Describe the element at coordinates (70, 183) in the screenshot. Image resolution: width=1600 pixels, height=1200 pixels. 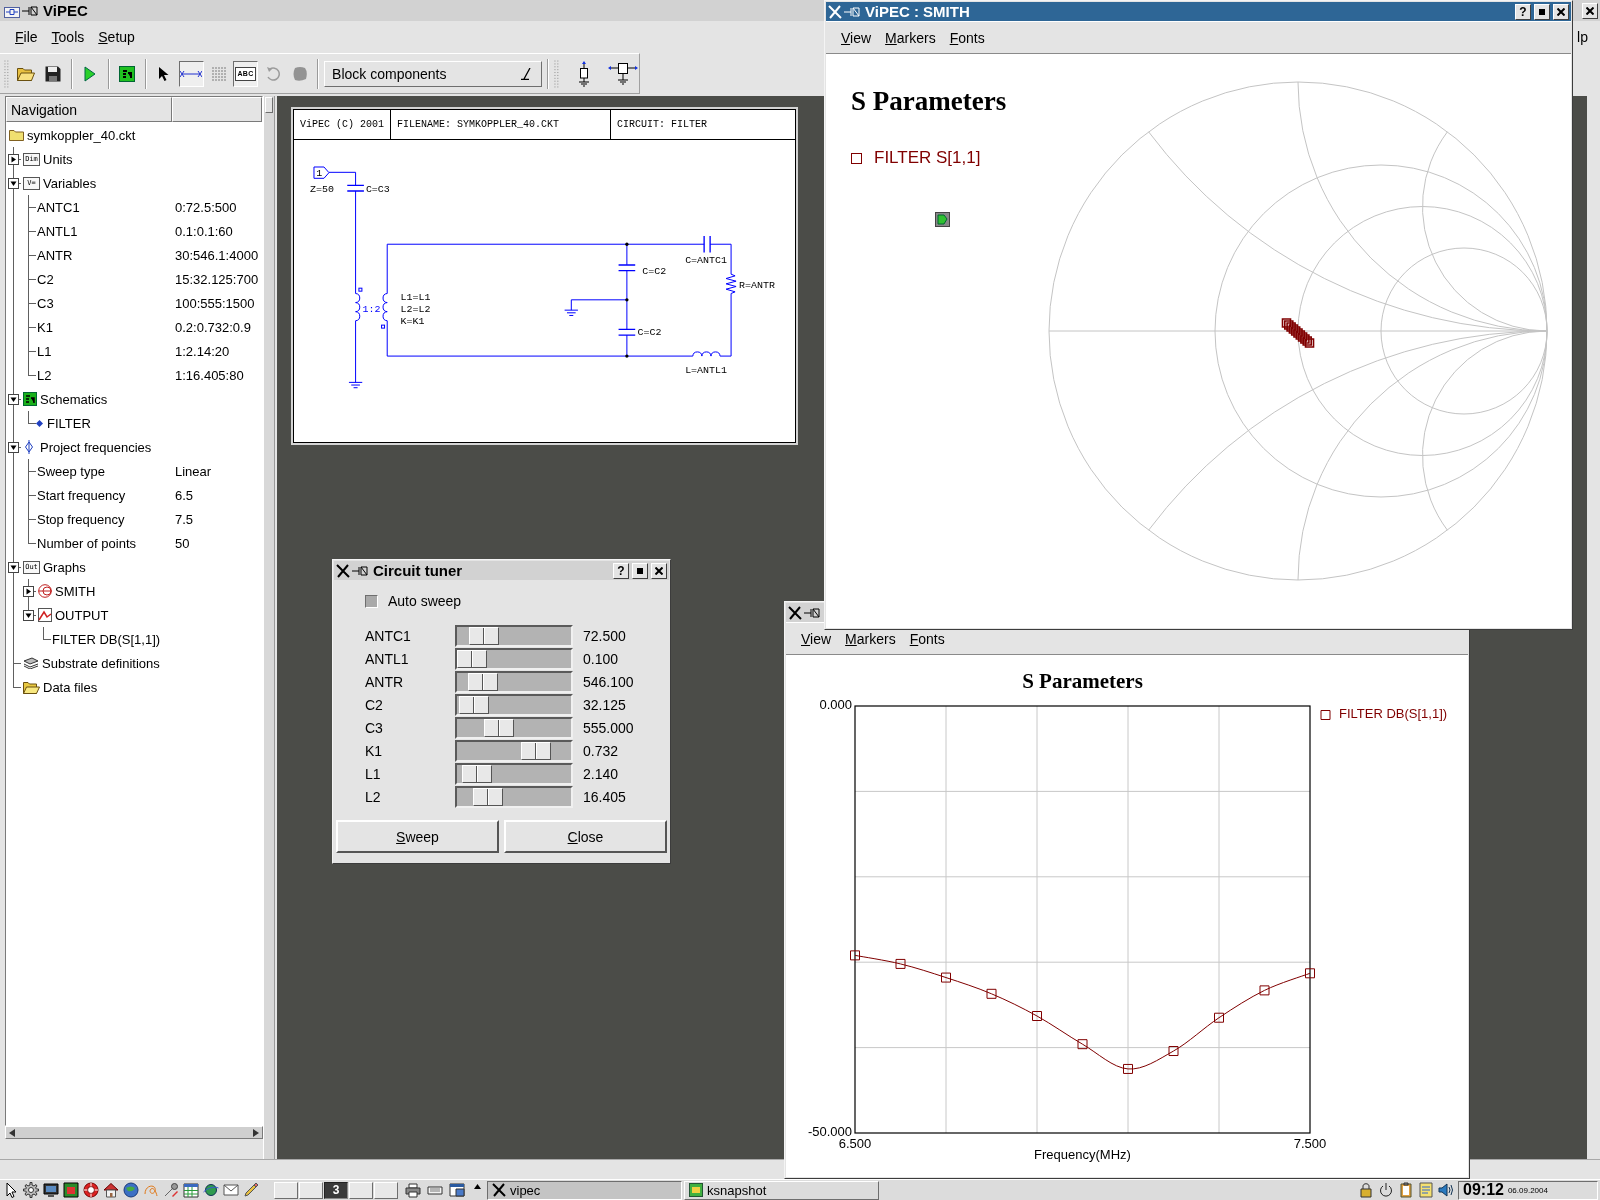
I see `tree-item: Variables` at that location.